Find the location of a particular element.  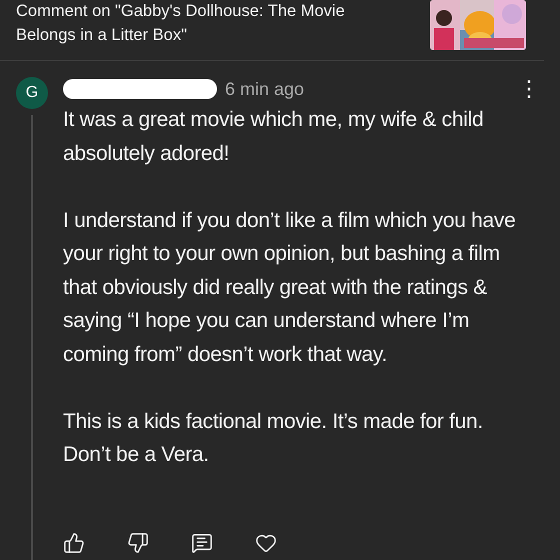

heart-button is located at coordinates (266, 543).